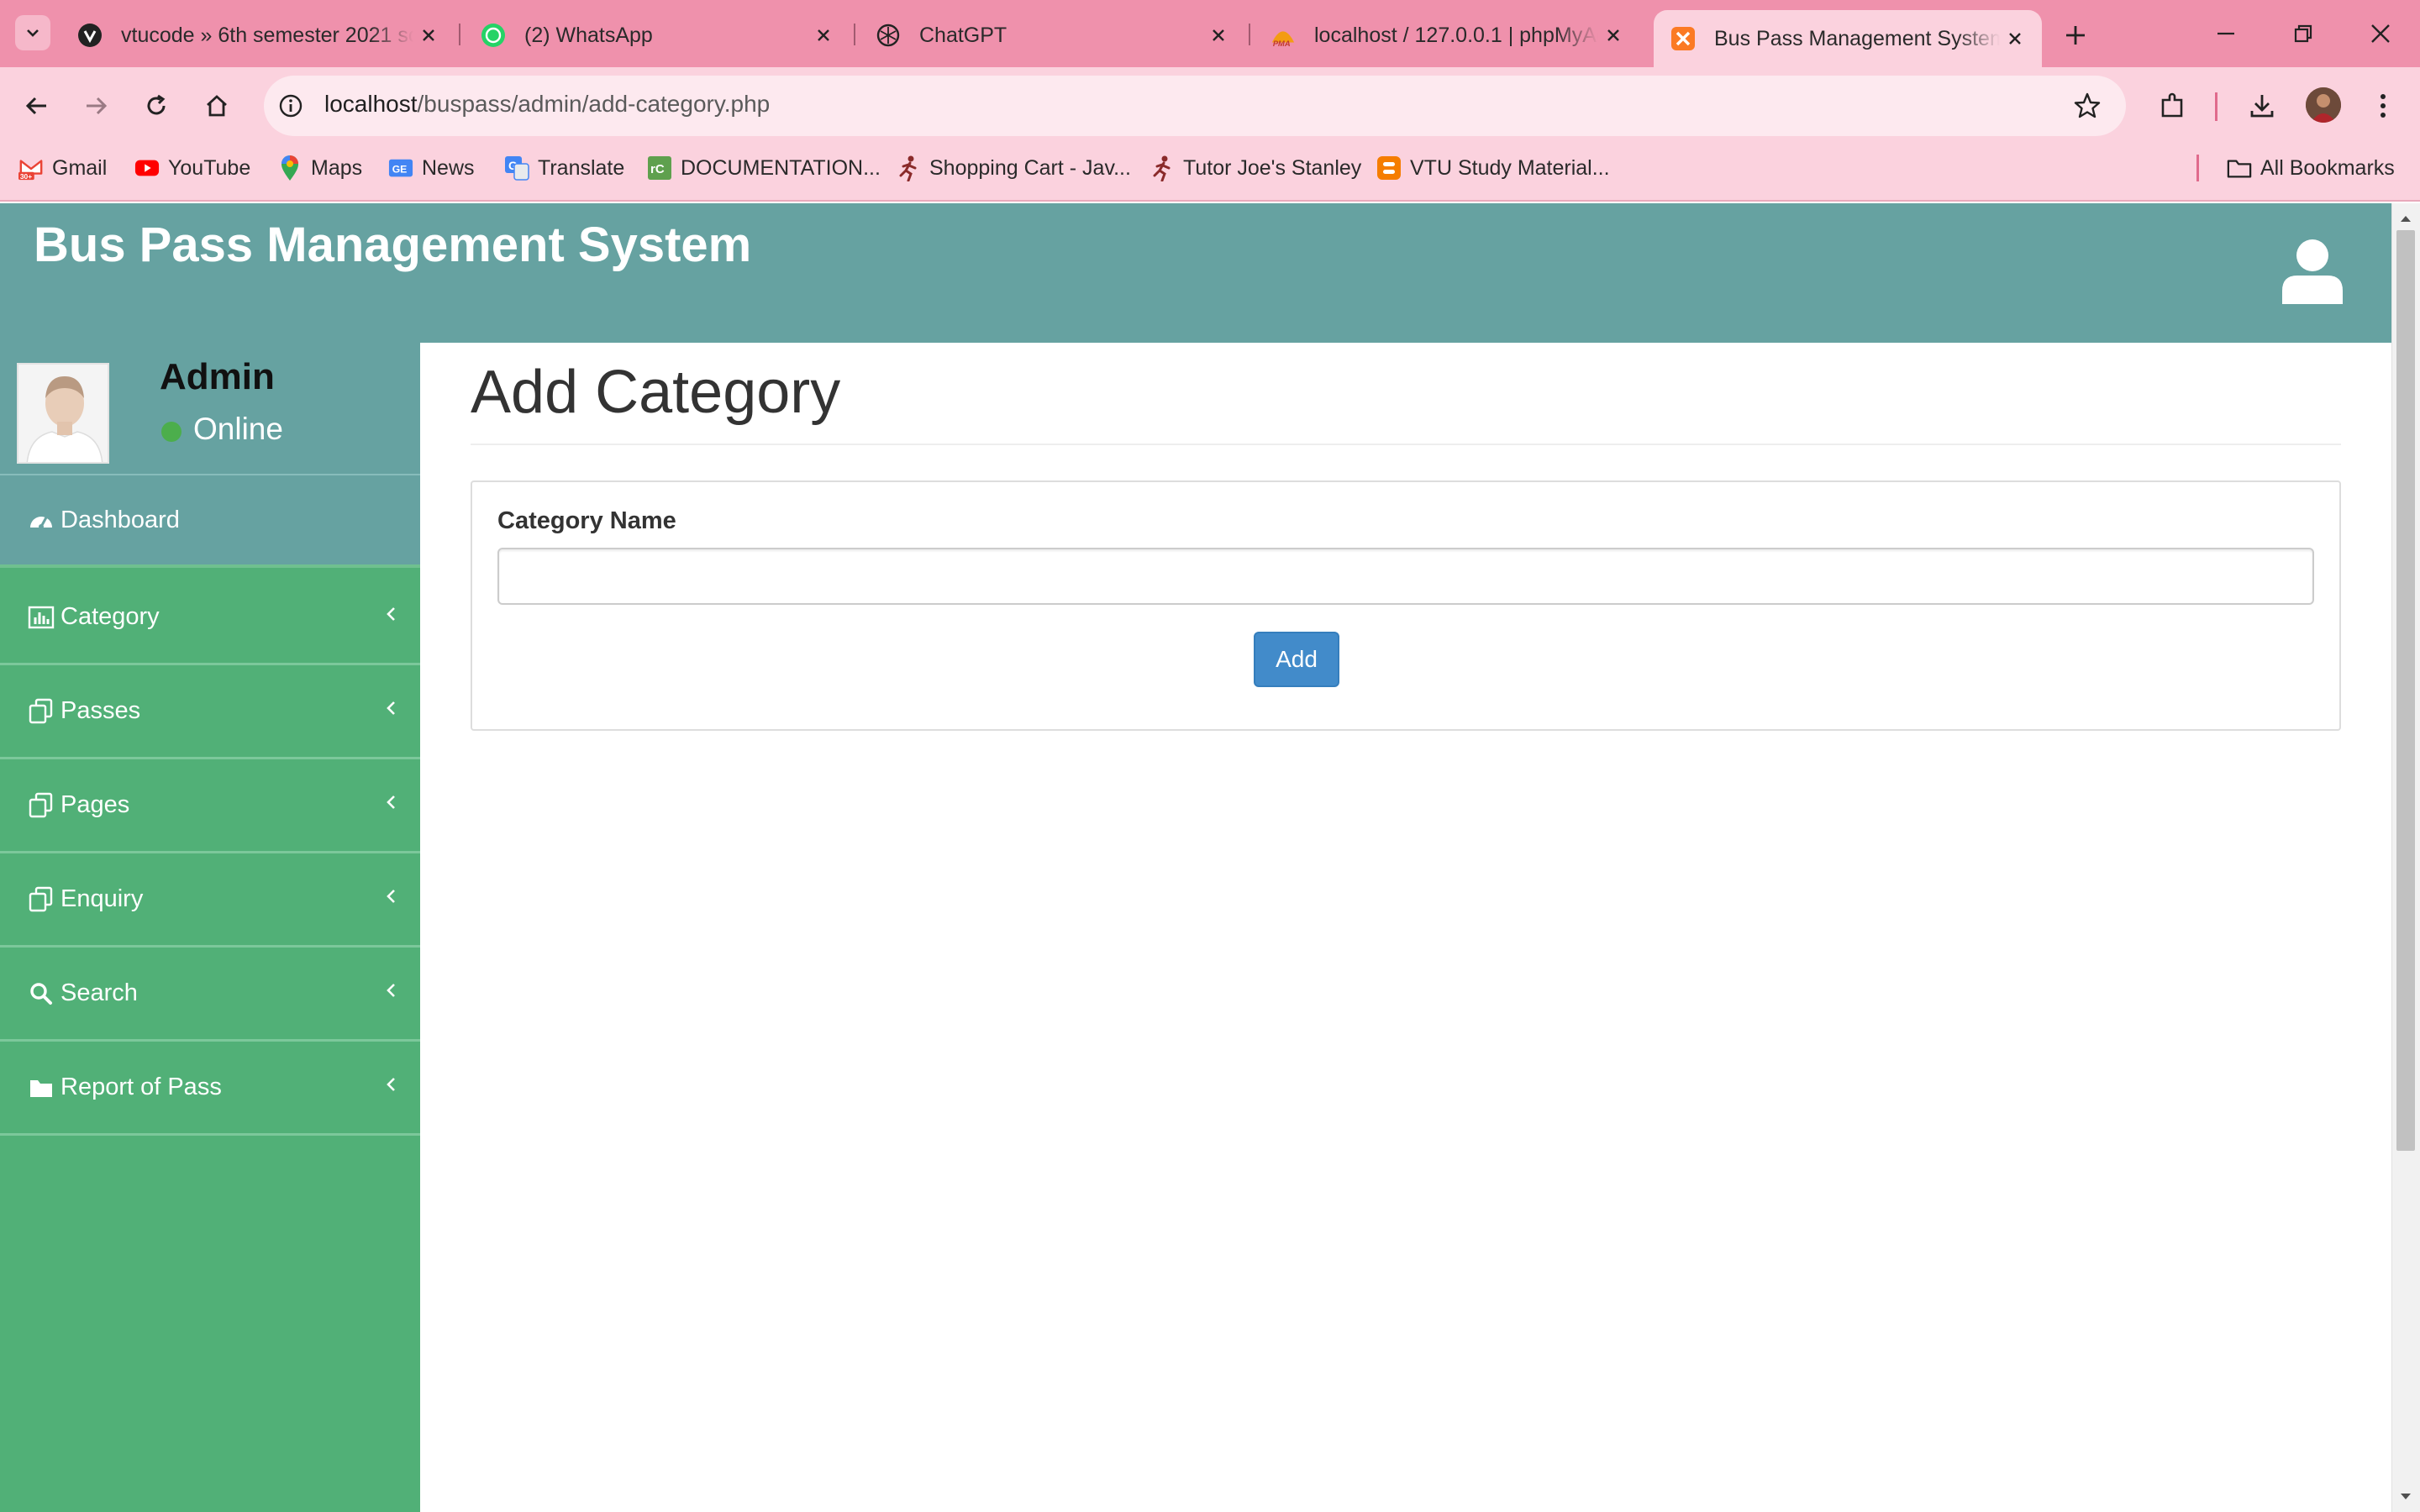  Describe the element at coordinates (586, 520) in the screenshot. I see `category-name-label: Category Name` at that location.